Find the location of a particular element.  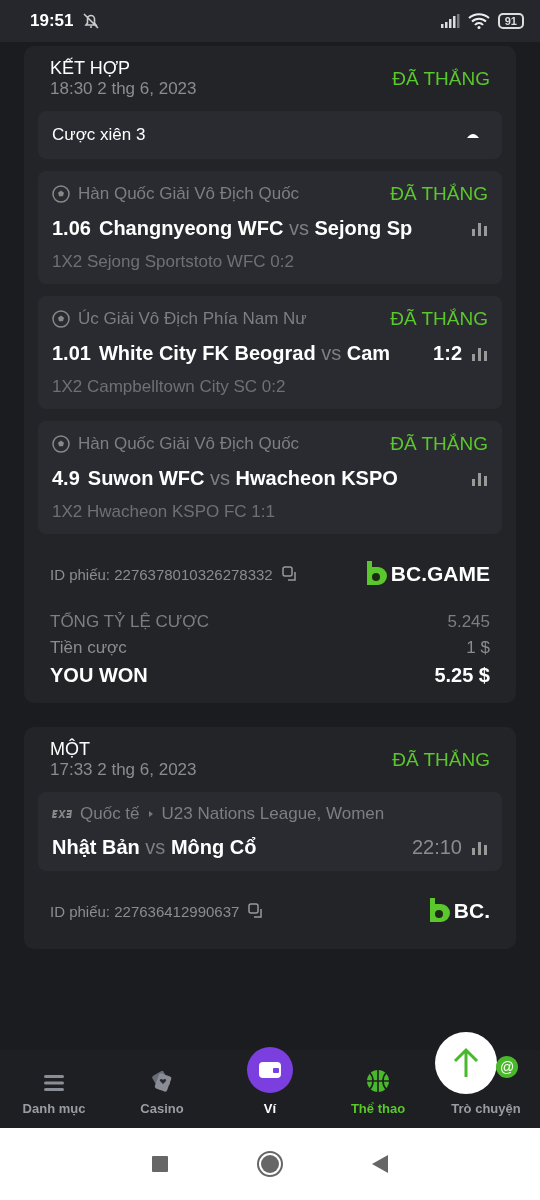

match-card: Hàn Quốc Giải Vô Địch Quốc ĐÃ THẮNG 4.9 Suwon WFC vs Hwacheon KSPO 1X2 Hwacheon KSPO FC 1:1 is located at coordinates (270, 477).